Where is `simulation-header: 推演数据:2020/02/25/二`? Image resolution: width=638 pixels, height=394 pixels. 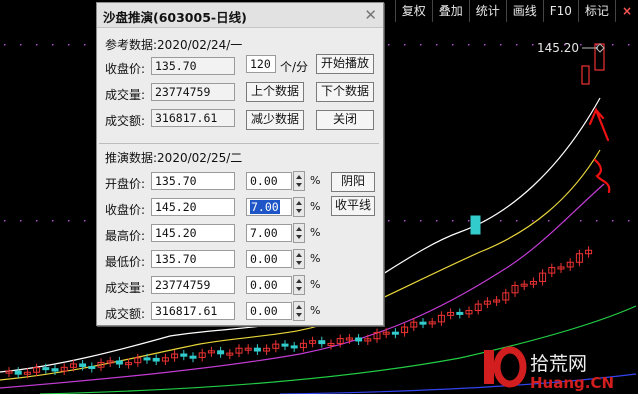 simulation-header: 推演数据:2020/02/25/二 is located at coordinates (174, 158).